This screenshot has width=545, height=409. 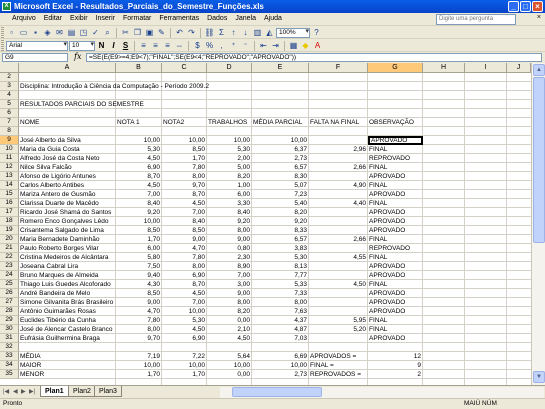 I want to click on row-header-8: 8, so click(x=9, y=131).